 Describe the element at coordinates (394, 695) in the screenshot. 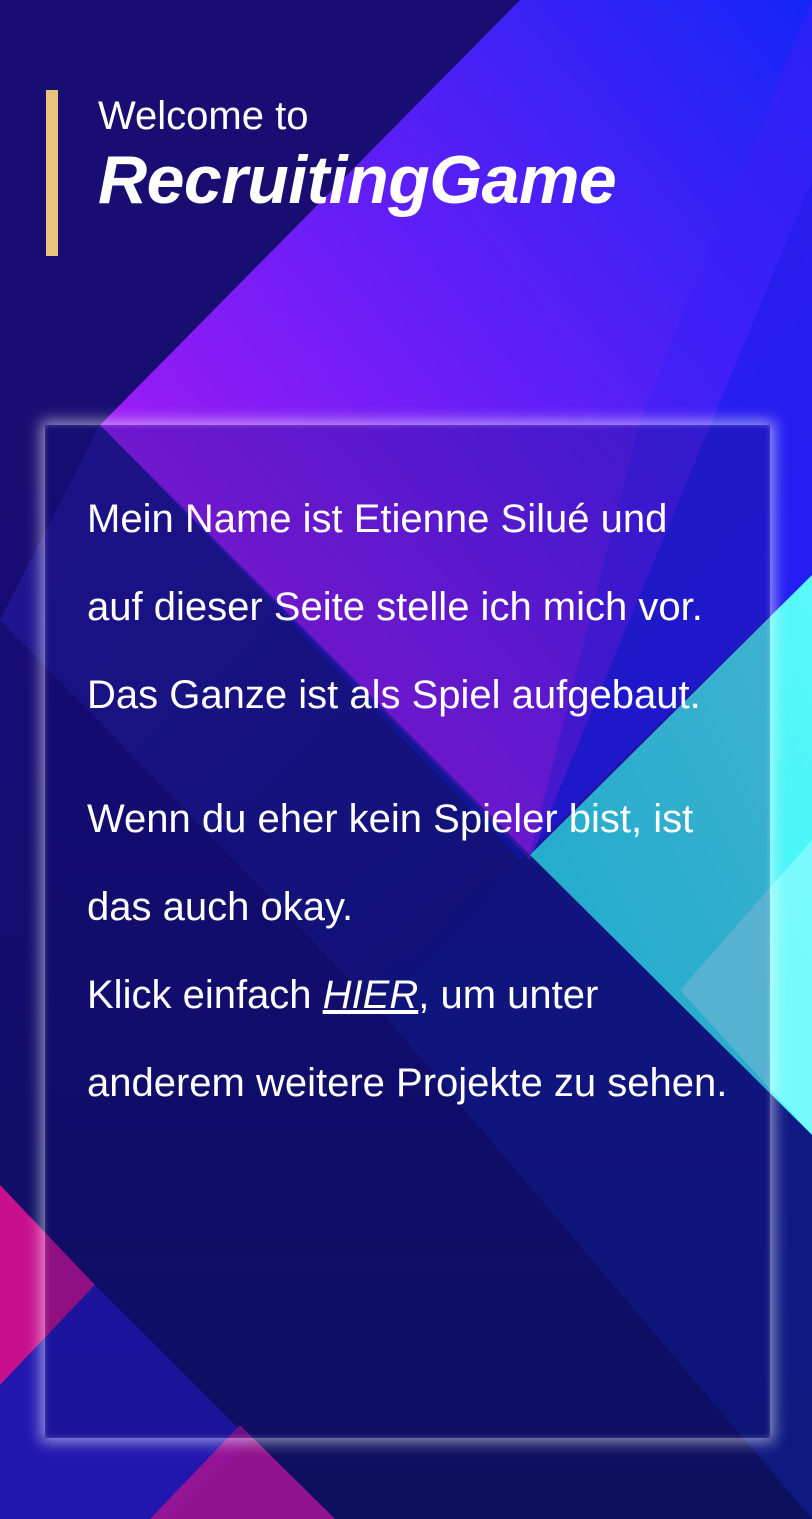

I see `game-text: Das Ganze ist als Spiel aufgebaut.` at that location.